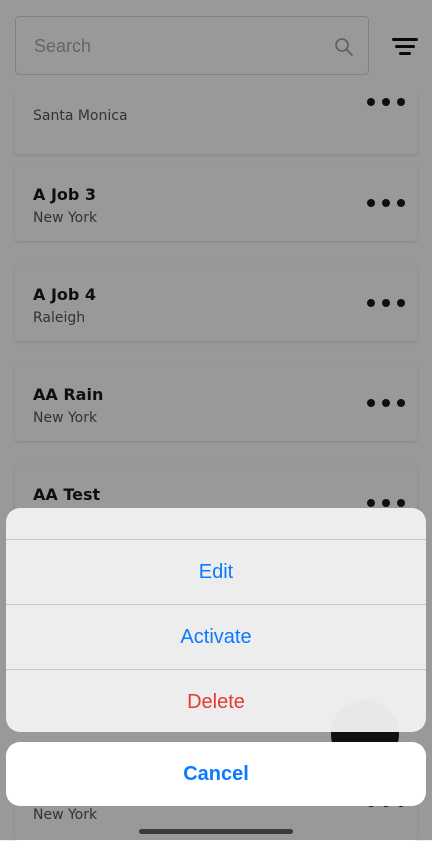 This screenshot has width=432, height=841. Describe the element at coordinates (216, 831) in the screenshot. I see `home-indicator` at that location.